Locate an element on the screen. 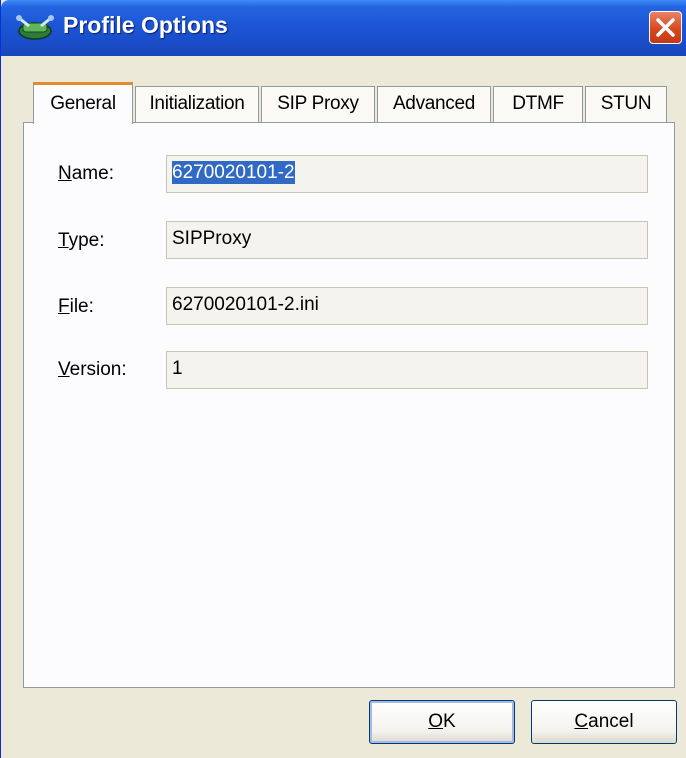  cancel-button: Cancel is located at coordinates (604, 722).